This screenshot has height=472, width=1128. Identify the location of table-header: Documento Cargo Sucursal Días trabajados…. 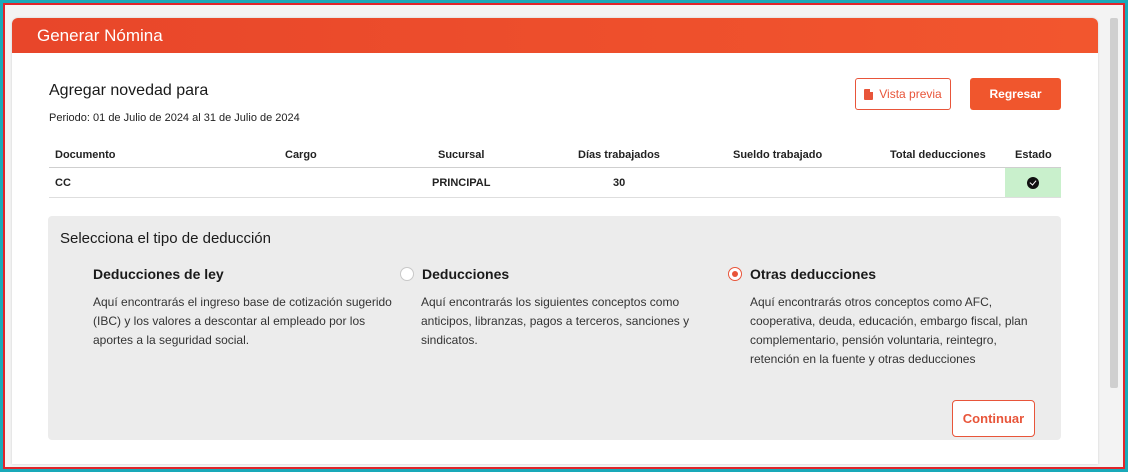
(555, 155).